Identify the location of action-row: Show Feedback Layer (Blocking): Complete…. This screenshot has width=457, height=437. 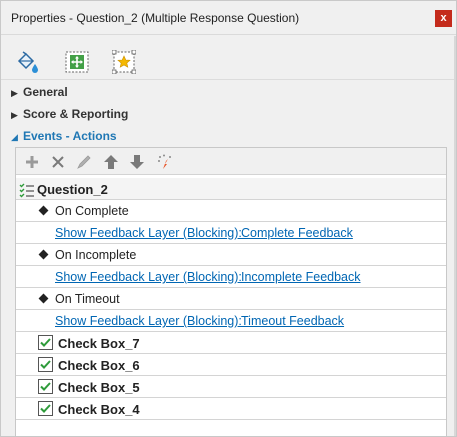
(231, 233).